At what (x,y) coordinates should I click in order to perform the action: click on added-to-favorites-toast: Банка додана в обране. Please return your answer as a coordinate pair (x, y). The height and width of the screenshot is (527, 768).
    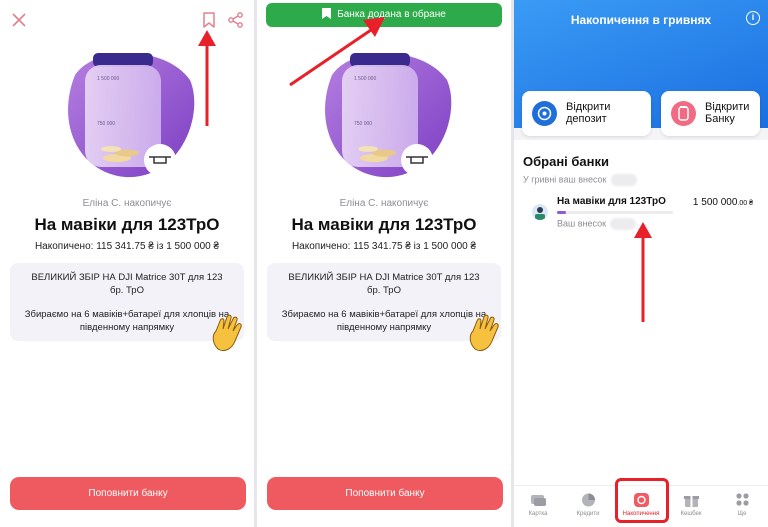
    Looking at the image, I should click on (384, 15).